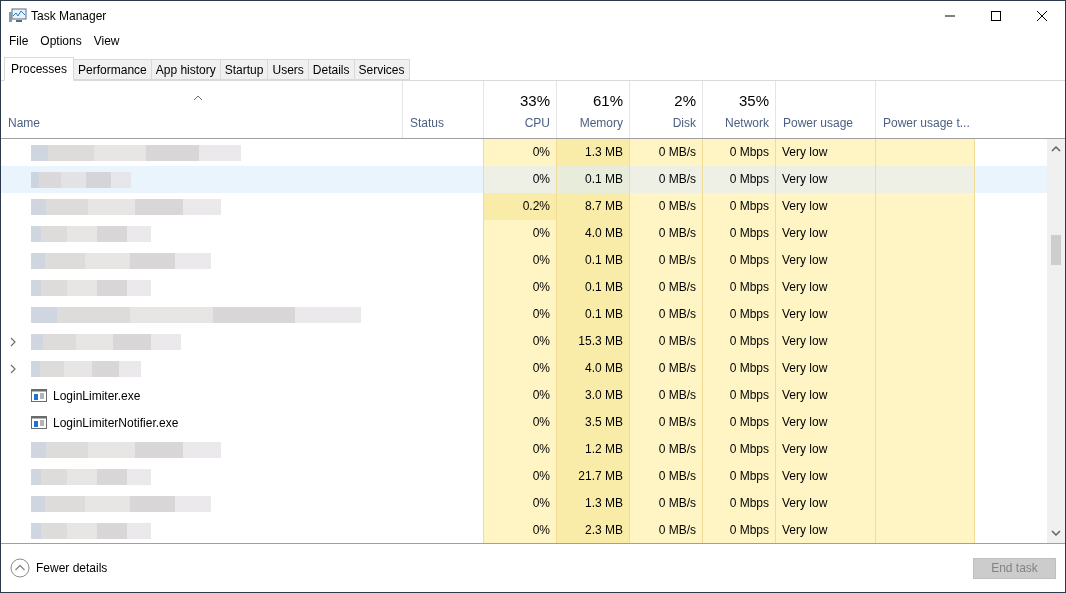 This screenshot has height=593, width=1066. Describe the element at coordinates (382, 69) in the screenshot. I see `tab: Services` at that location.